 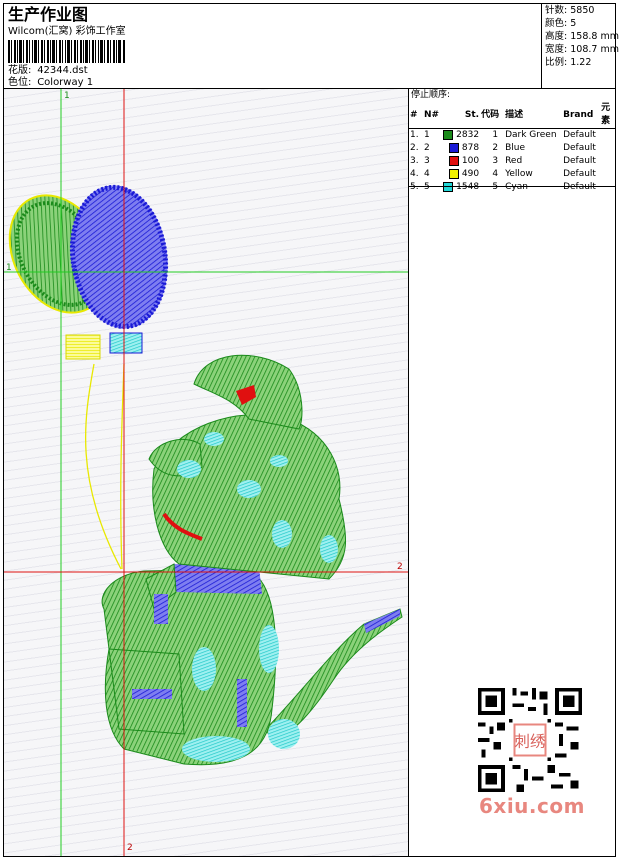 What do you see at coordinates (495, 148) in the screenshot?
I see `row-code: 2` at bounding box center [495, 148].